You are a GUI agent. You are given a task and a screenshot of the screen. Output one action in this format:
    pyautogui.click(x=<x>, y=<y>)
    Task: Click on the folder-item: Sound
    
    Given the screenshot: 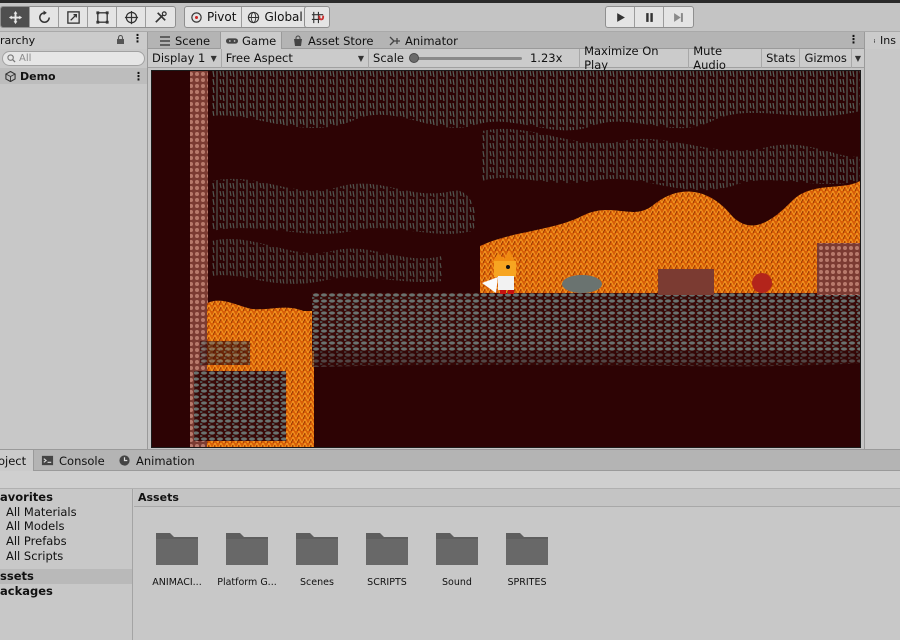 What is the action you would take?
    pyautogui.click(x=457, y=557)
    